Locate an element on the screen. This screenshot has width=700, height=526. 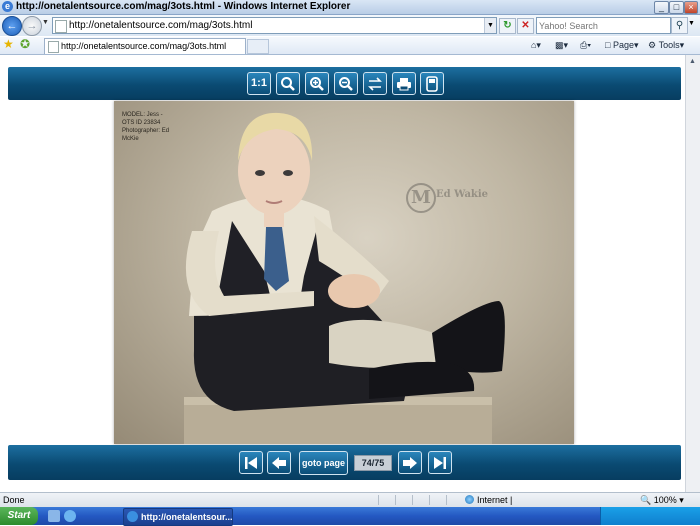
system-tray is located at coordinates (650, 516).